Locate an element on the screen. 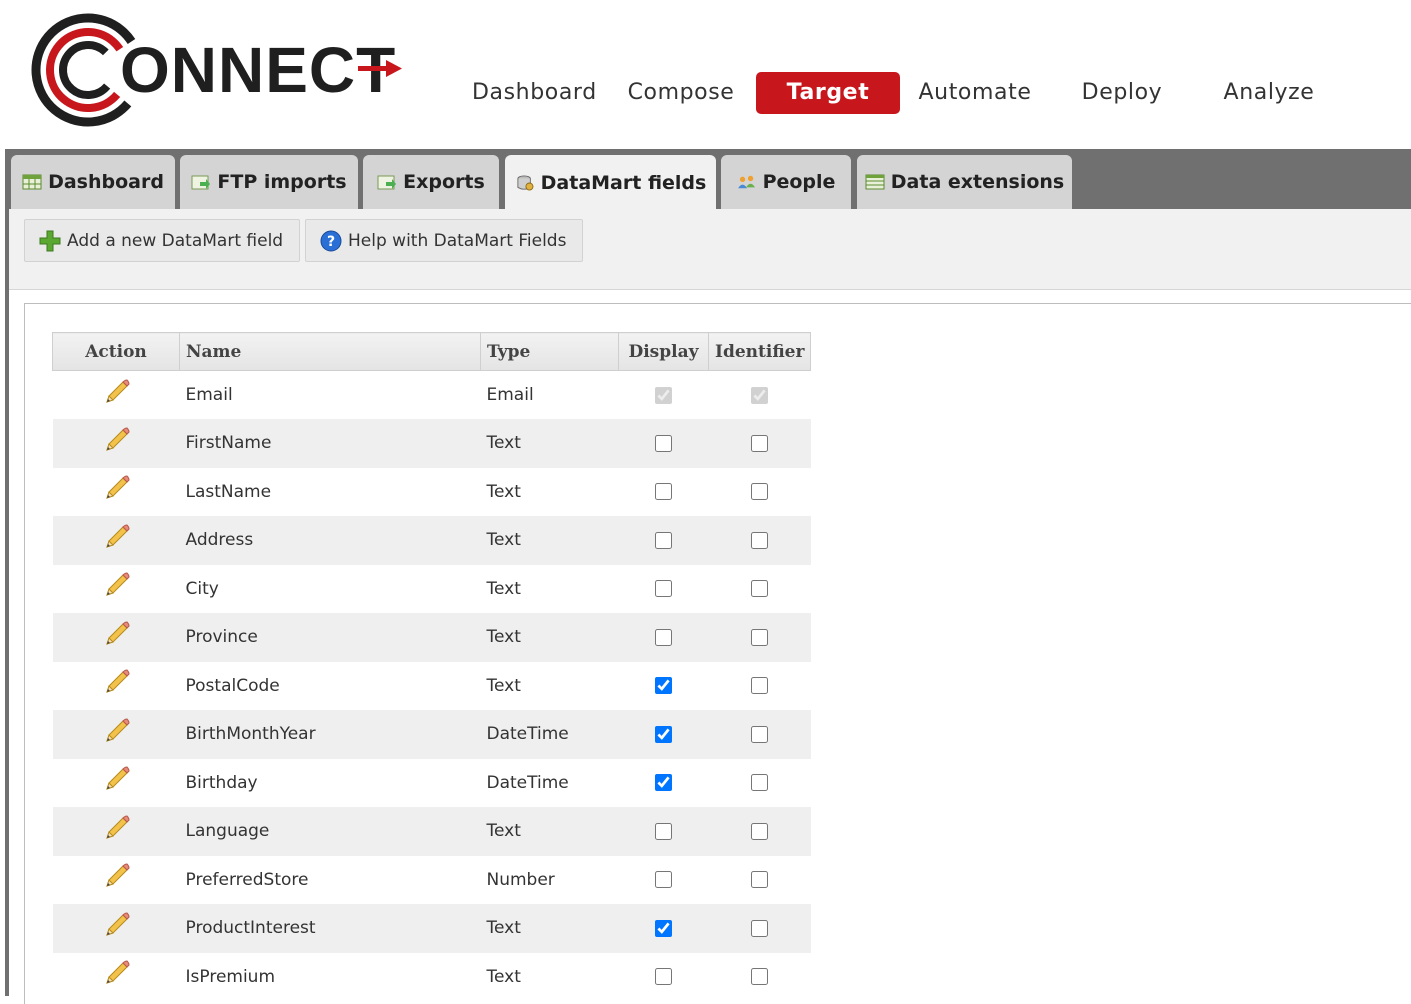 The image size is (1411, 1004). tab-exports: Exports is located at coordinates (431, 182).